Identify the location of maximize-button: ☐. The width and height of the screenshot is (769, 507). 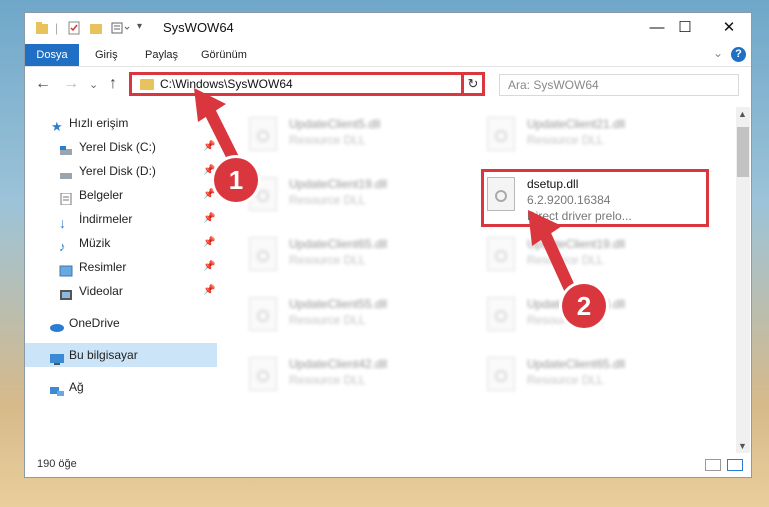
(685, 28).